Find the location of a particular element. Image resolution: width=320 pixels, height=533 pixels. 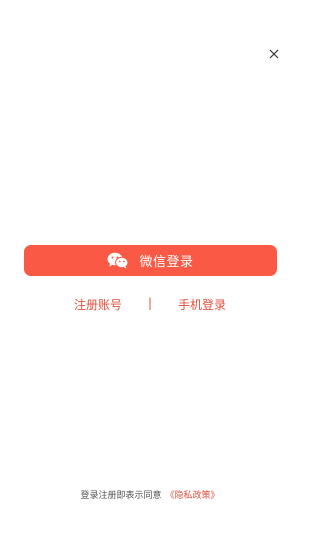

alternative-login-row: 注册账号 | 手机登录 is located at coordinates (150, 304).